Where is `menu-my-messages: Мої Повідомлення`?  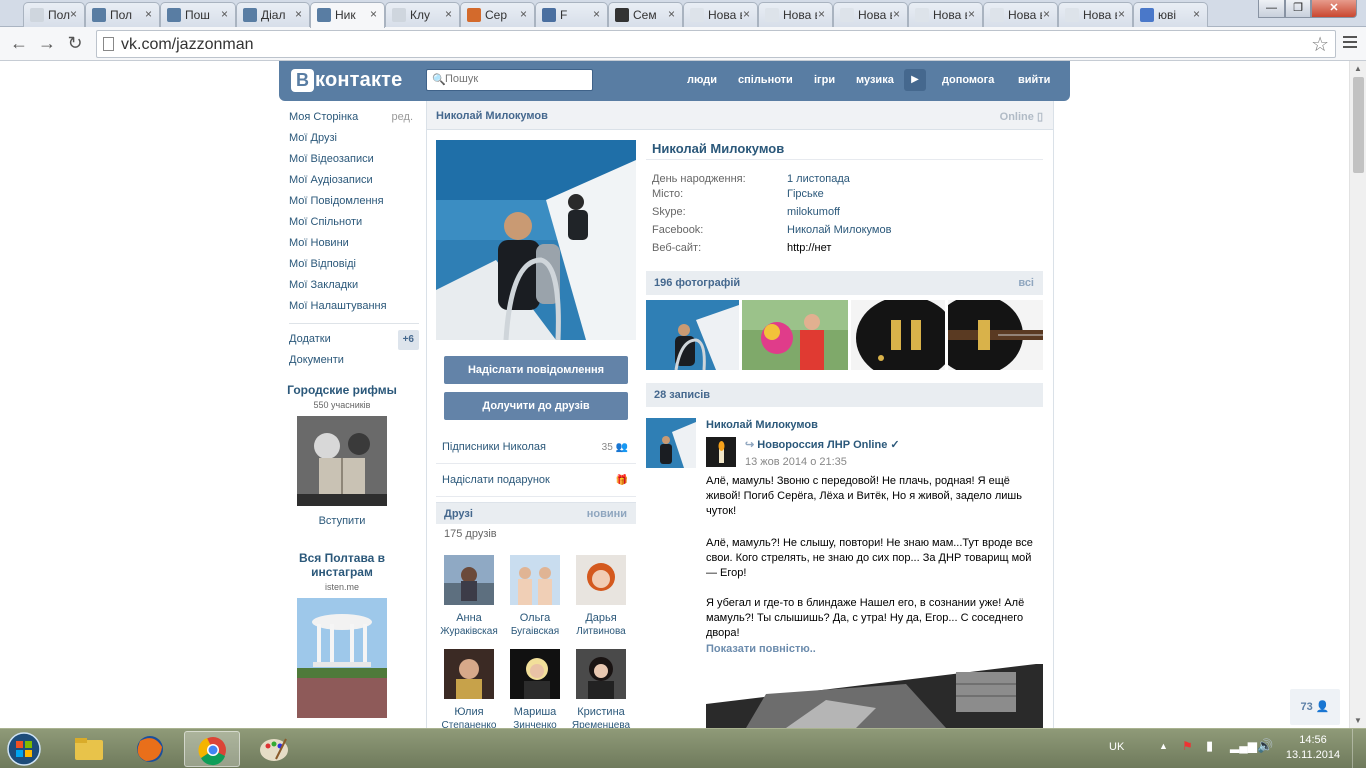
menu-my-messages: Мої Повідомлення is located at coordinates (354, 203).